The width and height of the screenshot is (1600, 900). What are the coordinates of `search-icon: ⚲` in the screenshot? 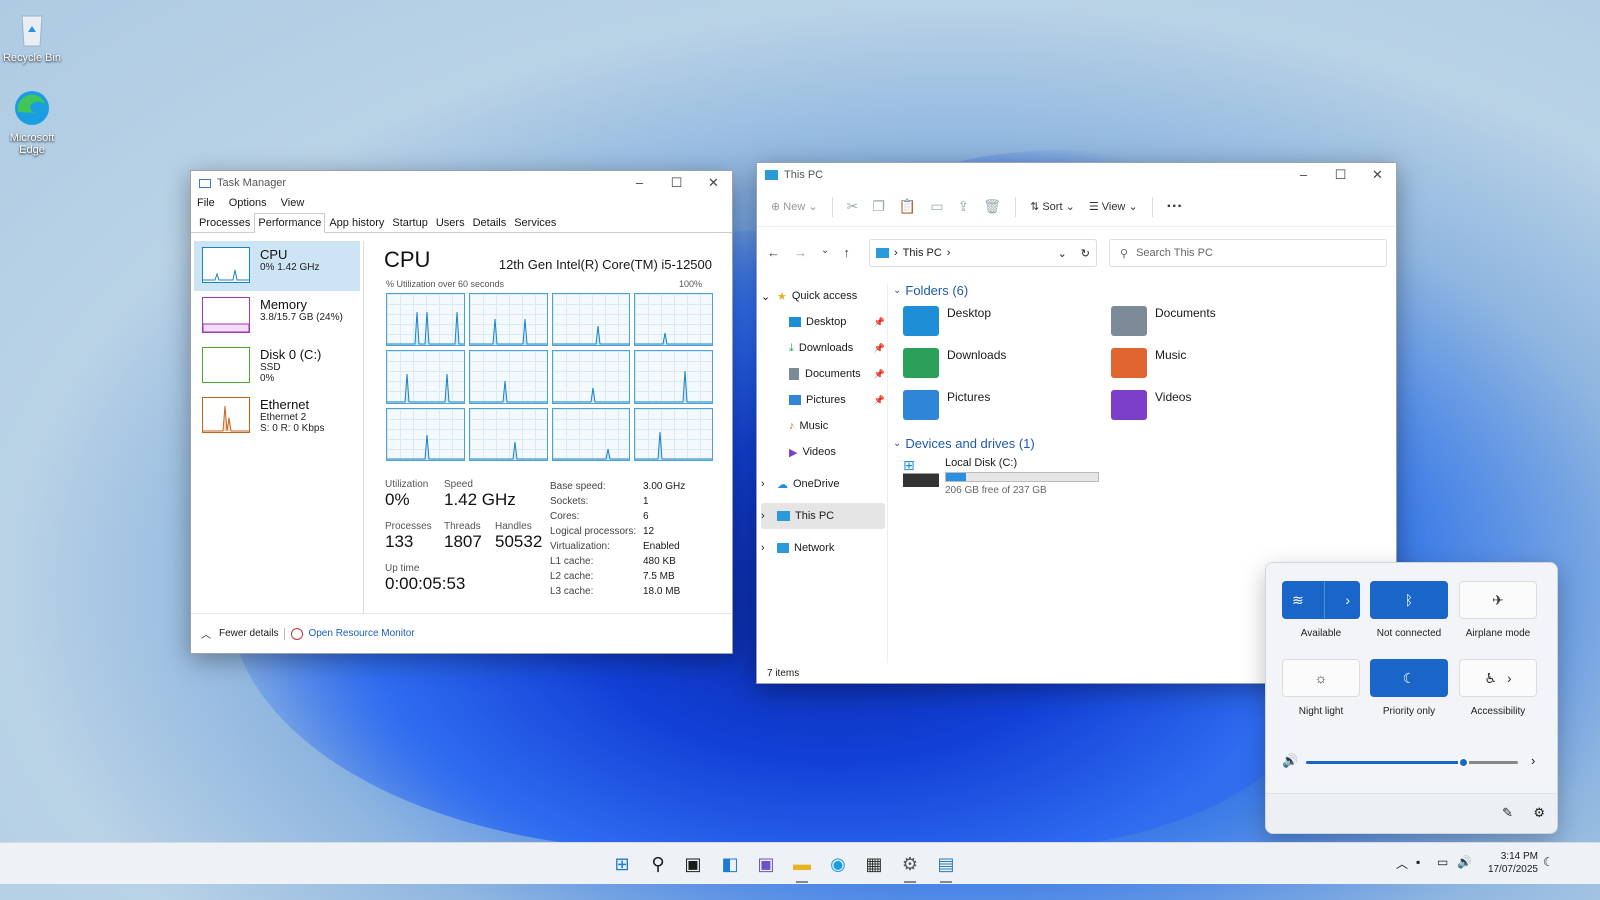 It's located at (658, 864).